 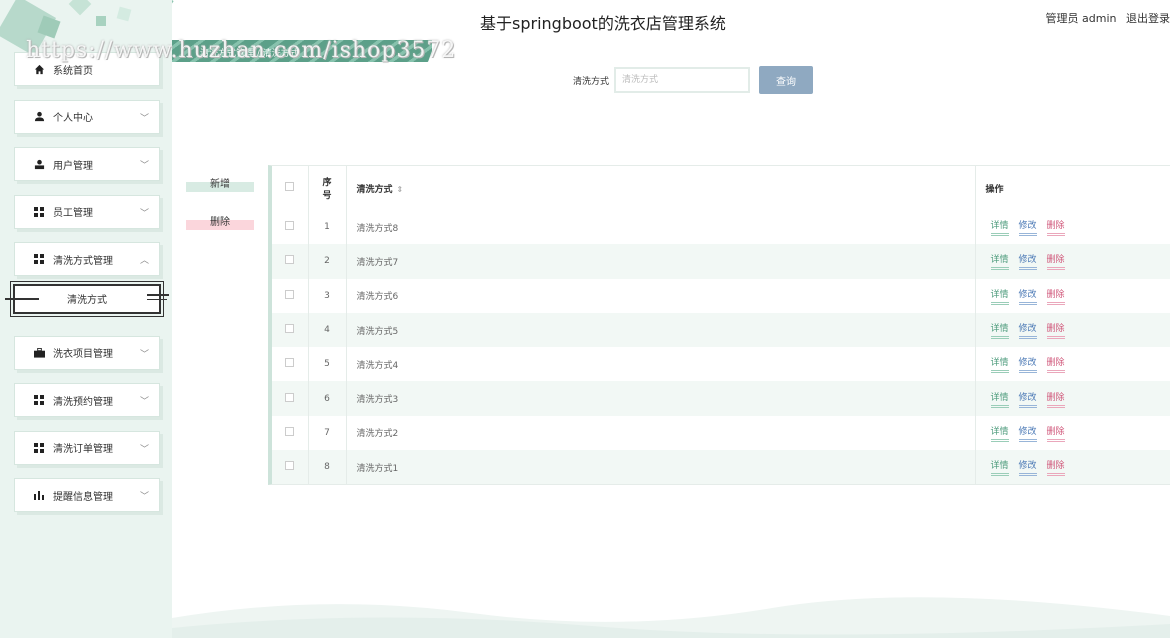 I want to click on row-index: 1, so click(x=327, y=227).